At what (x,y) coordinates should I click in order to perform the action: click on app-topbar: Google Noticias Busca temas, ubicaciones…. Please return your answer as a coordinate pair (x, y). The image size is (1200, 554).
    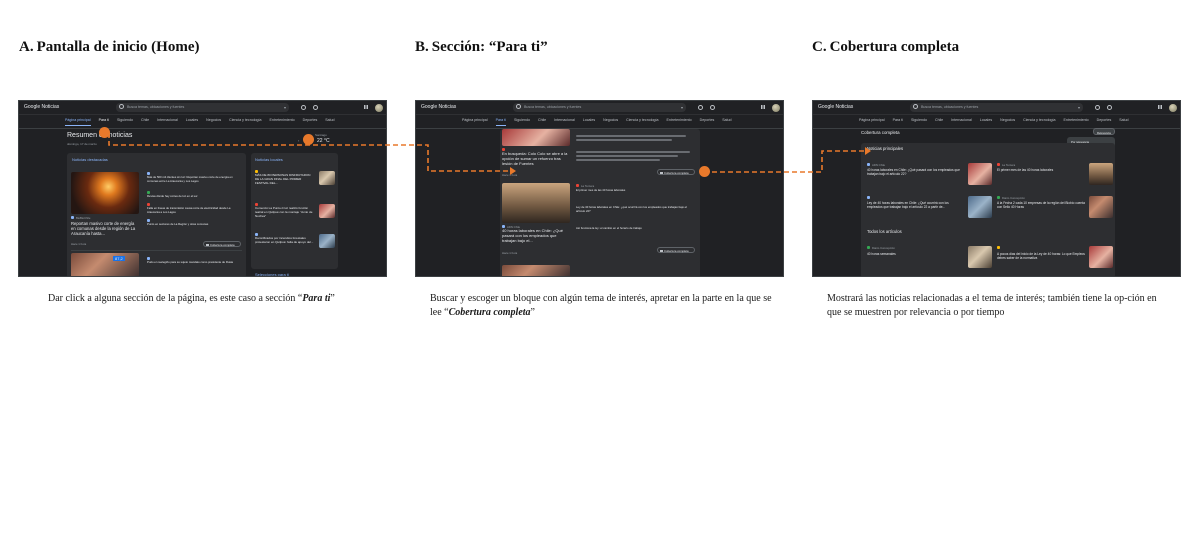
    Looking at the image, I should click on (996, 108).